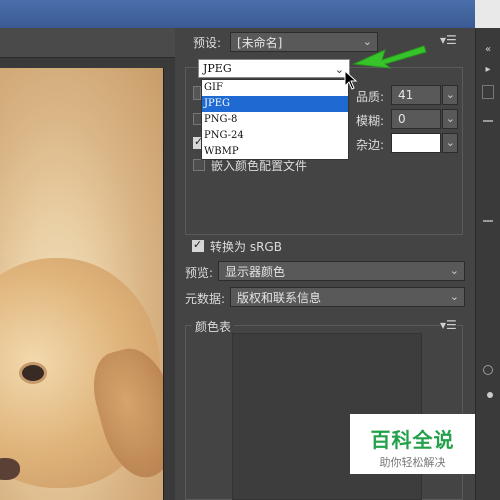 Image resolution: width=500 pixels, height=500 pixels. I want to click on blur-value: 0, so click(402, 119).